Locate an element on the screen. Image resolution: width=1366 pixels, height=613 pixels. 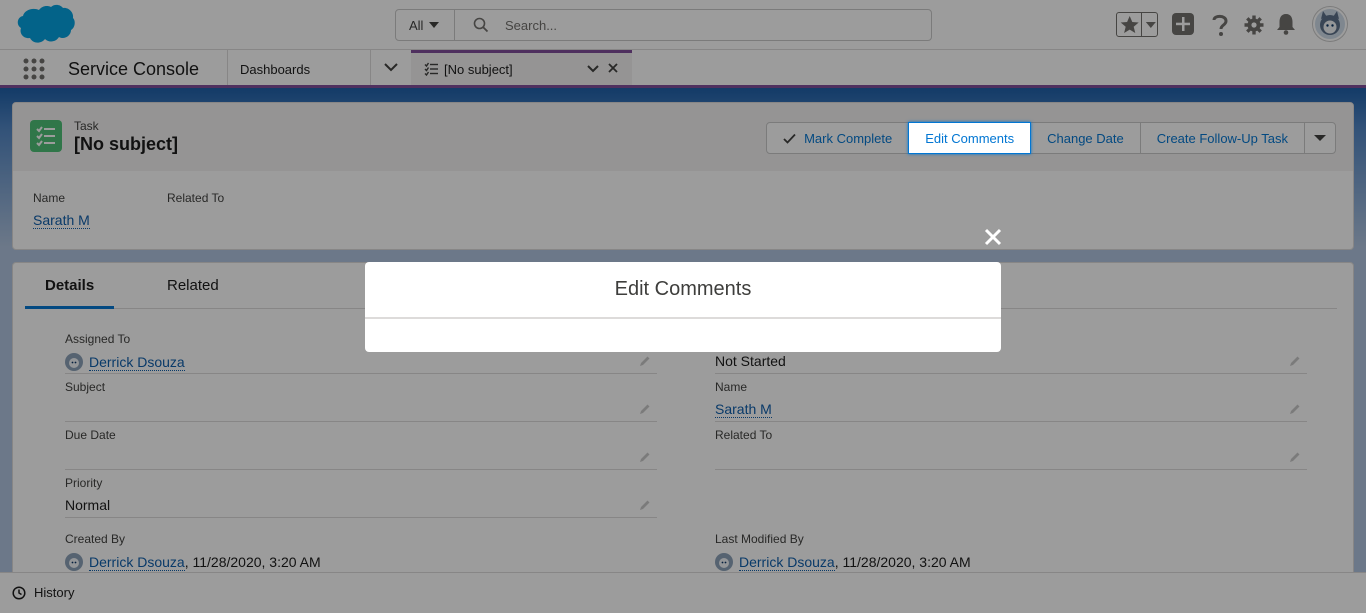
modal-close-icon is located at coordinates (993, 237).